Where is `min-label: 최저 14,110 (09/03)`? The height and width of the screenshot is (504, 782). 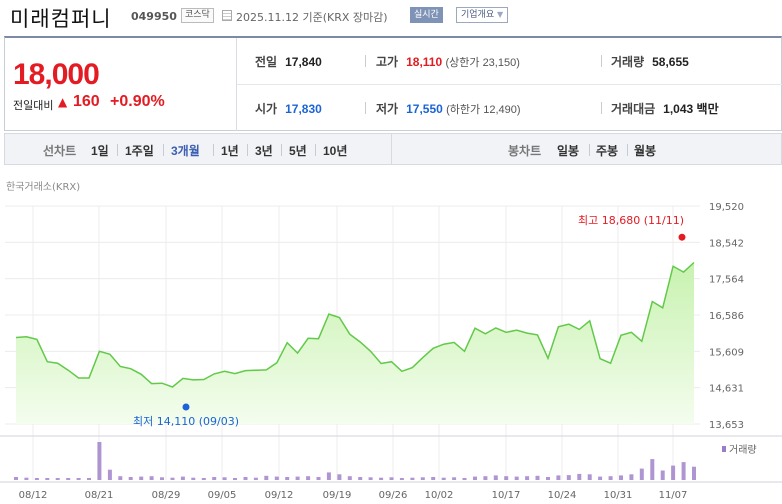 min-label: 최저 14,110 (09/03) is located at coordinates (186, 421).